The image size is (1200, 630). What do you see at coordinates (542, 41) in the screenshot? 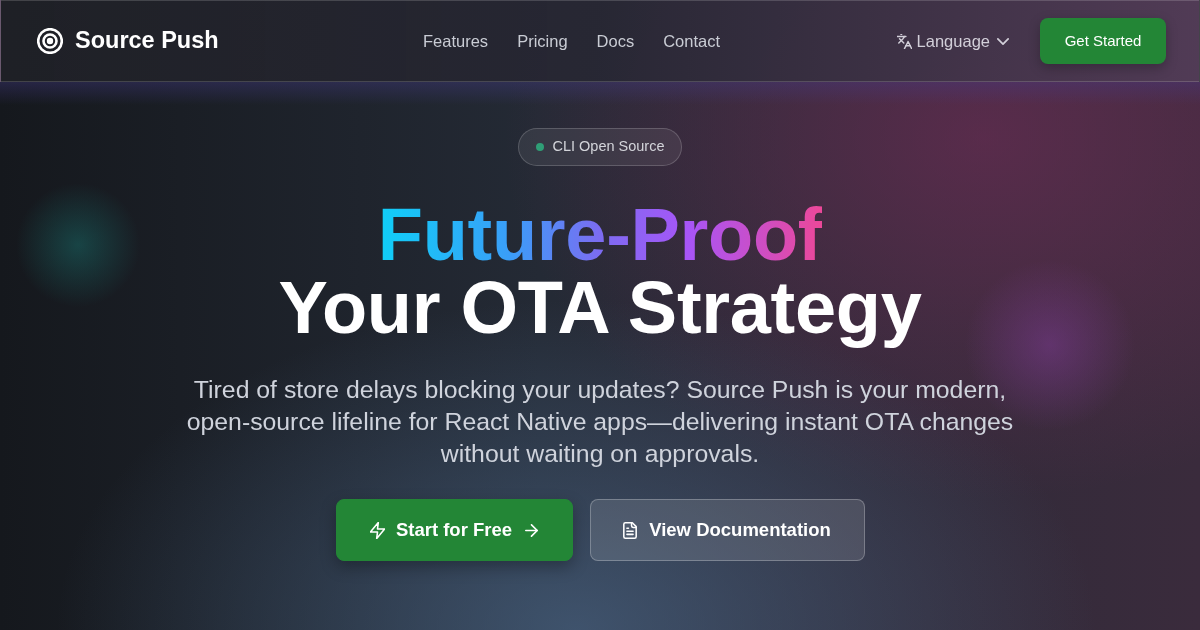
I see `nav-link: Pricing` at bounding box center [542, 41].